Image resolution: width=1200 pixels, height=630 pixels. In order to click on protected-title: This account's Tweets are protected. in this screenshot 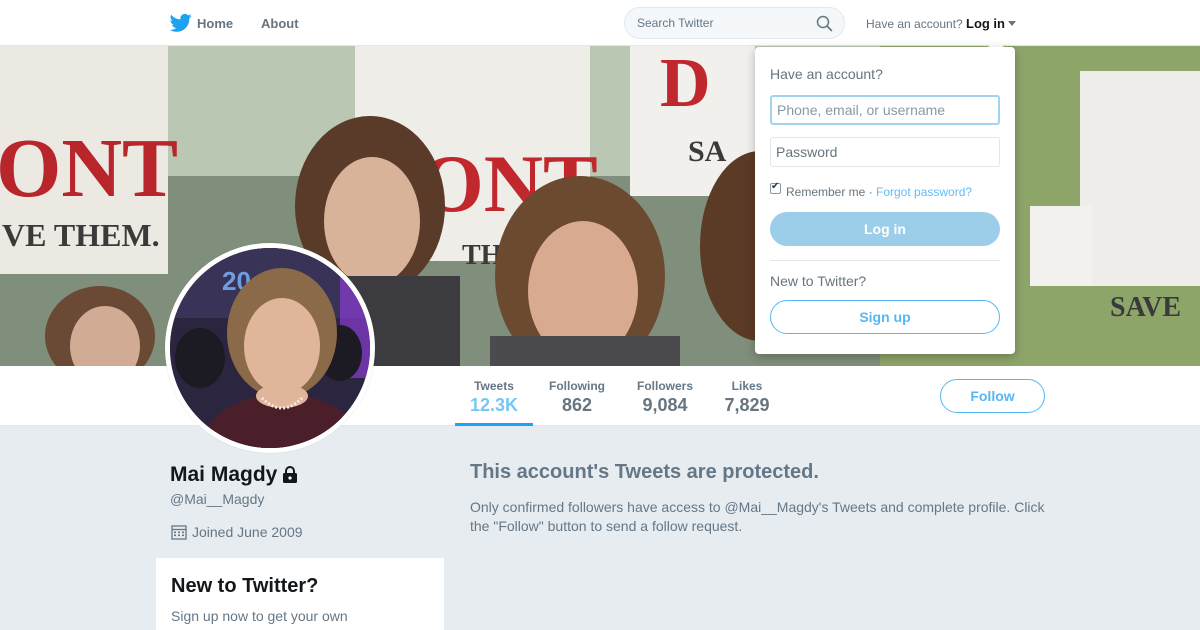, I will do `click(644, 472)`.